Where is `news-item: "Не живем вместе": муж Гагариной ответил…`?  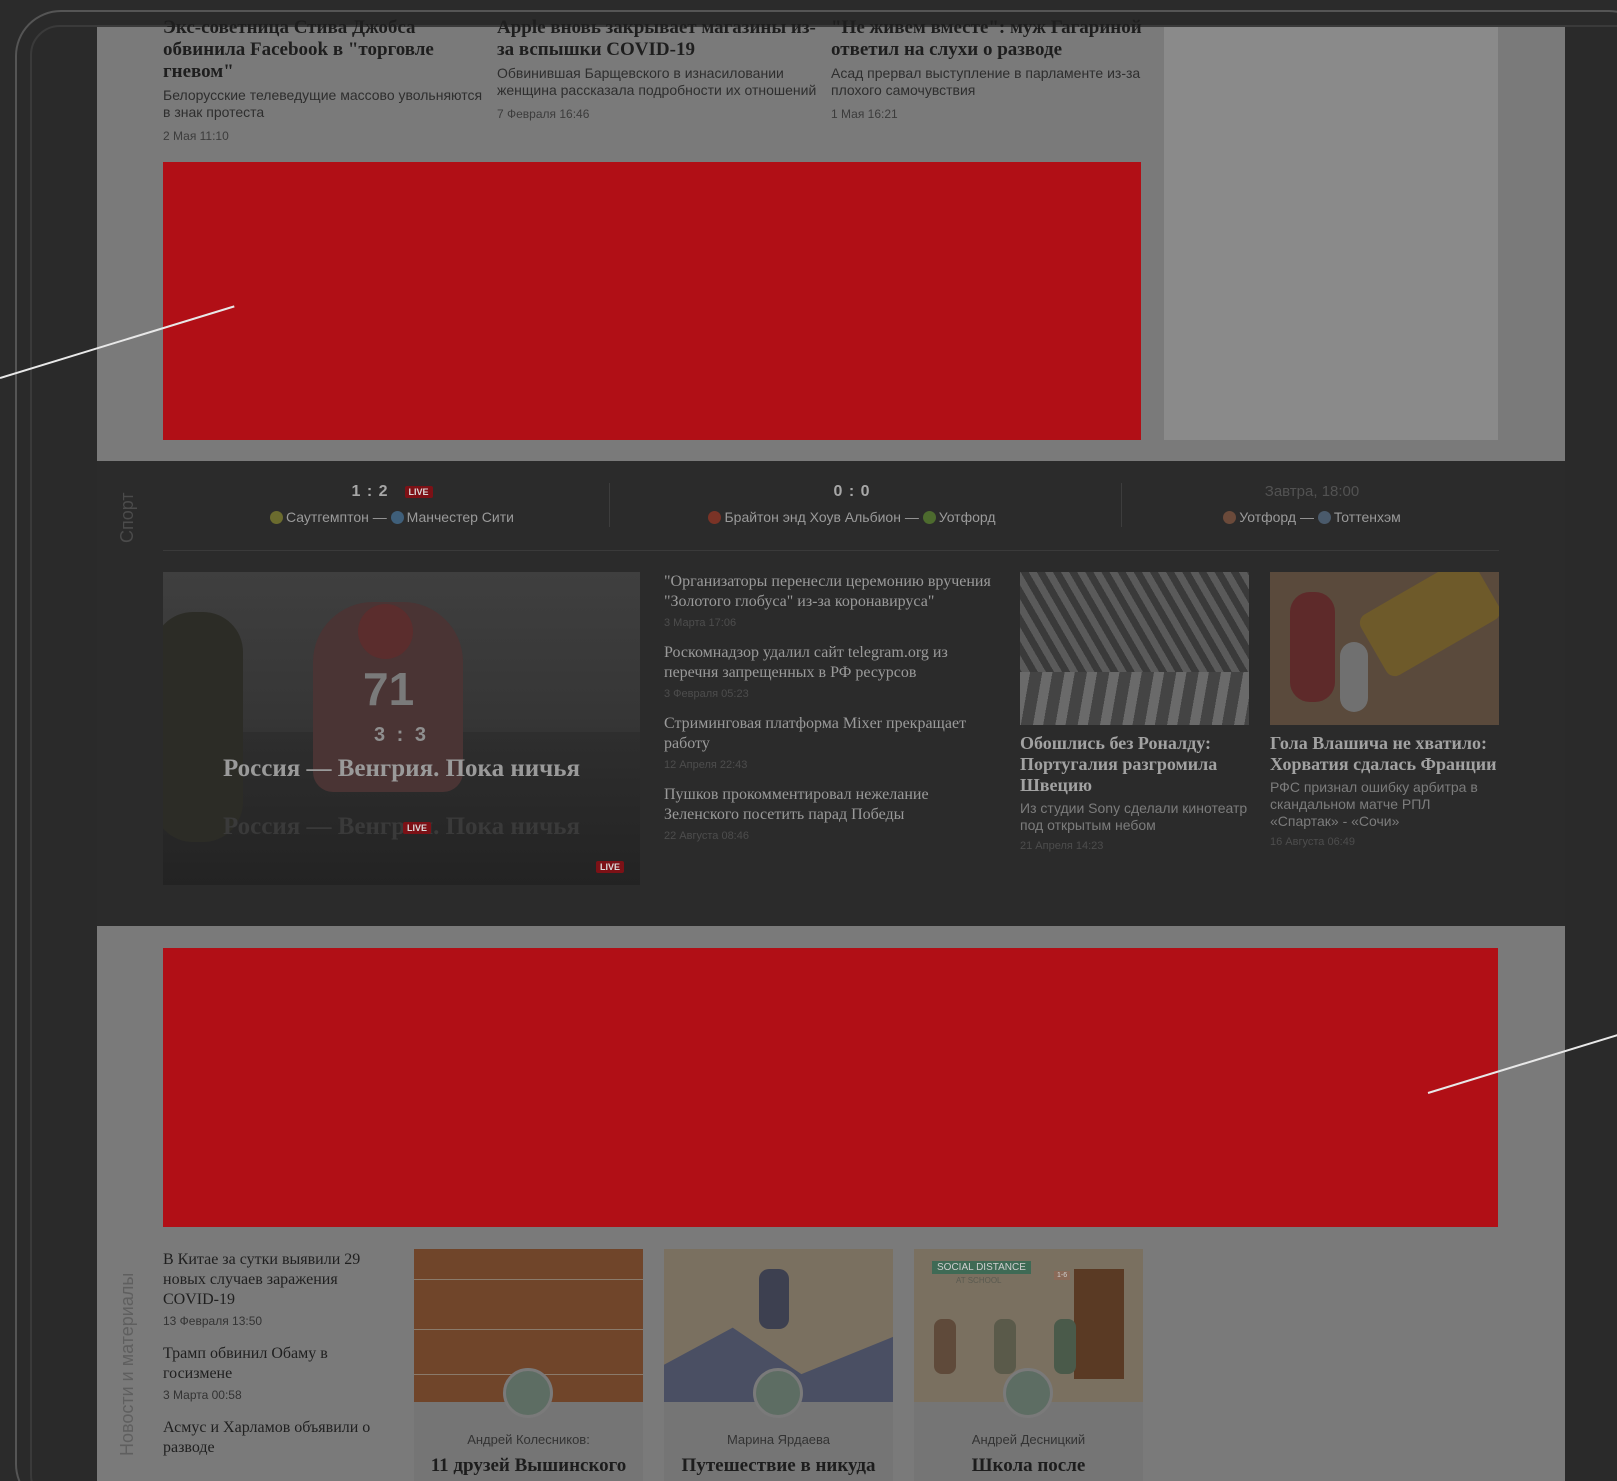 news-item: "Не живем вместе": муж Гагариной ответил… is located at coordinates (991, 69).